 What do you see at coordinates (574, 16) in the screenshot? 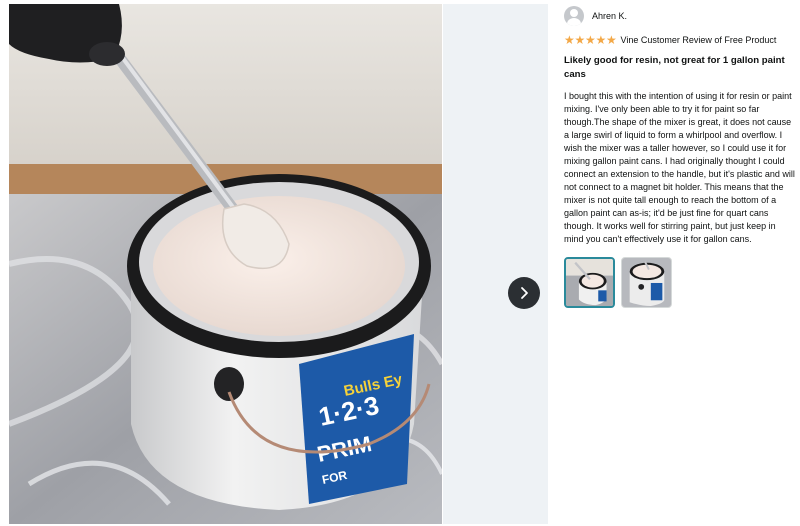
I see `user-avatar-icon` at bounding box center [574, 16].